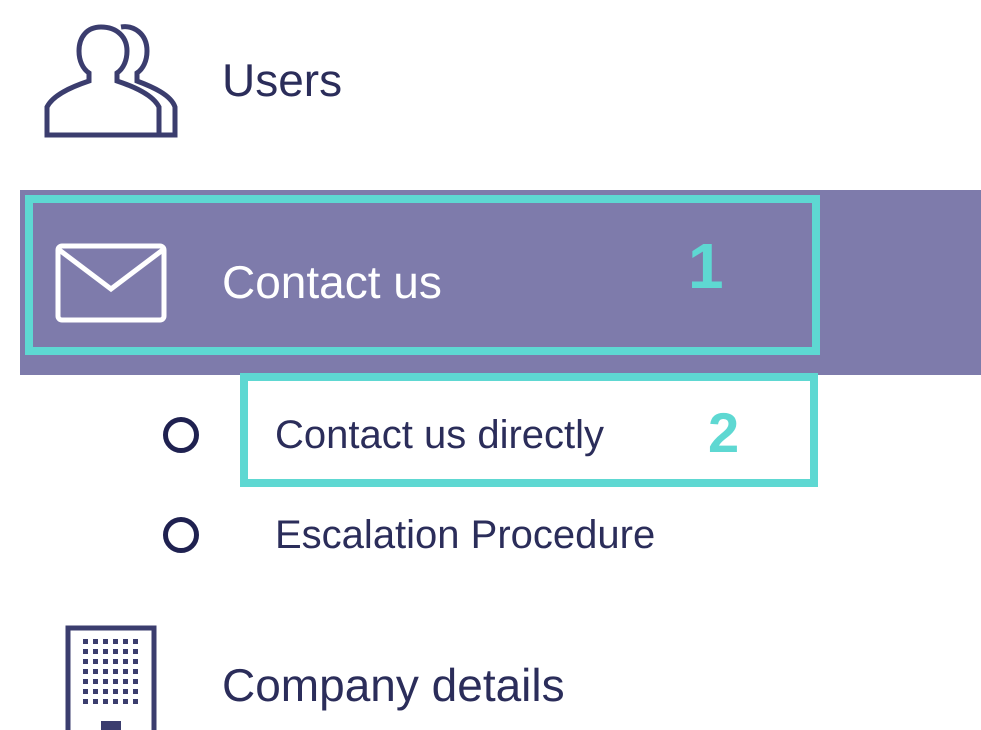 The image size is (981, 730). Describe the element at coordinates (724, 433) in the screenshot. I see `callout-number: 2` at that location.